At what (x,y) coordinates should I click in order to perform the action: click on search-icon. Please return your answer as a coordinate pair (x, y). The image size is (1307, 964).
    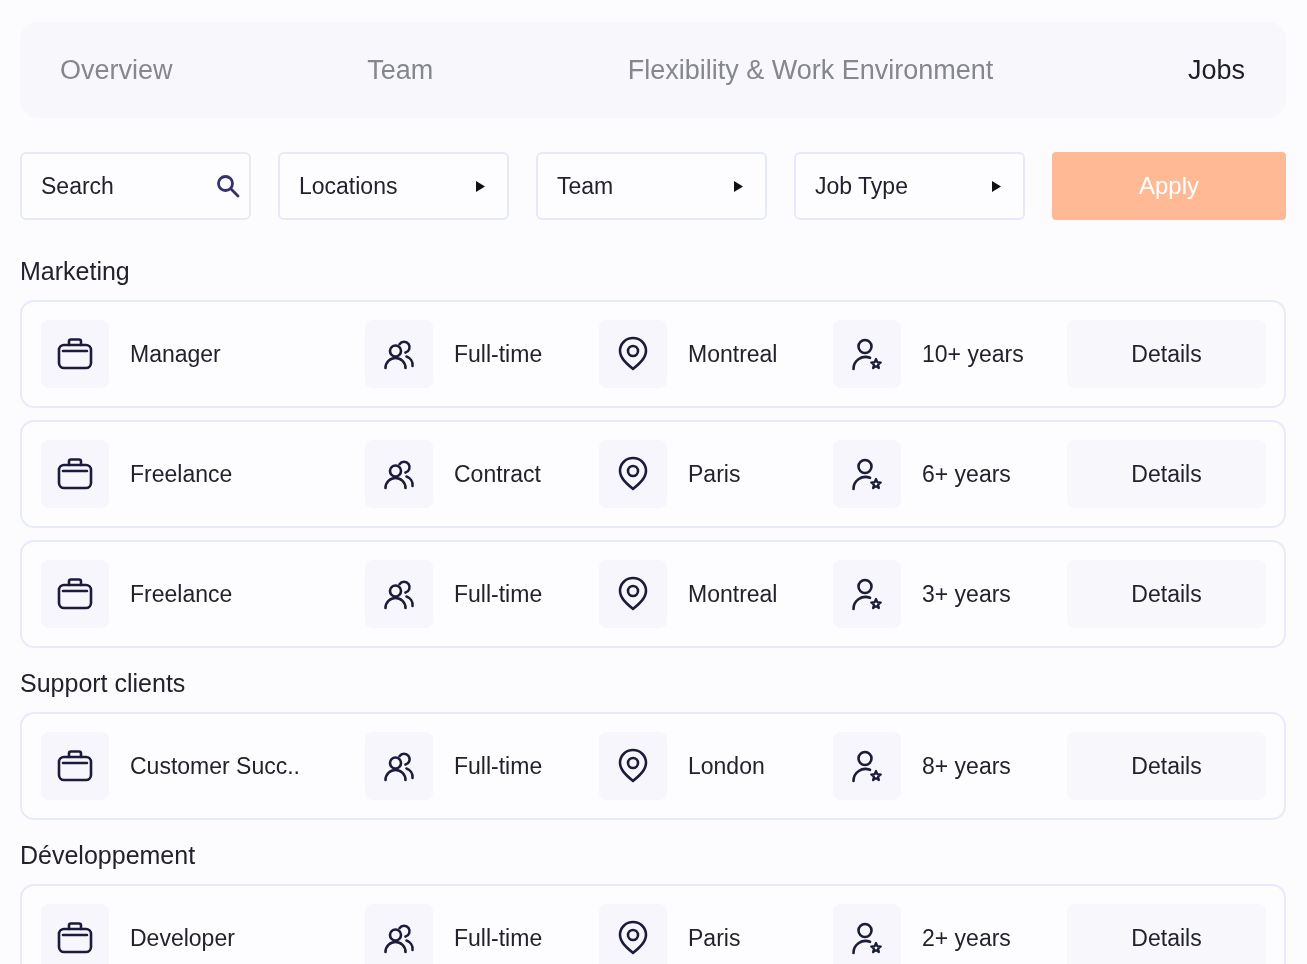
    Looking at the image, I should click on (228, 186).